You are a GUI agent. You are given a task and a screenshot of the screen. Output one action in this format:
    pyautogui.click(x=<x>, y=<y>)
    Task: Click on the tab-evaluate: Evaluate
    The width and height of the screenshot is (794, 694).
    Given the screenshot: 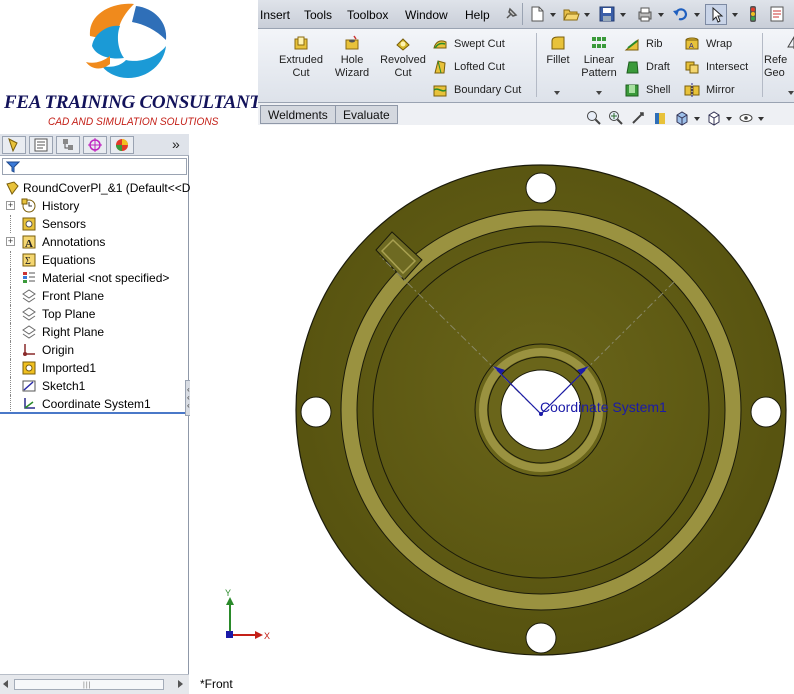 What is the action you would take?
    pyautogui.click(x=366, y=114)
    